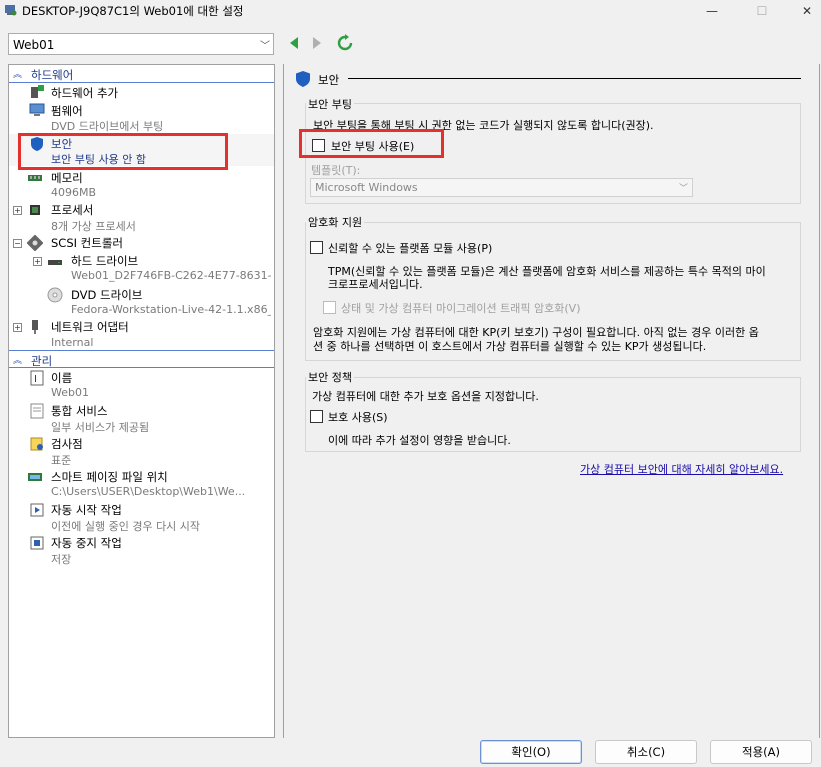  What do you see at coordinates (141, 44) in the screenshot?
I see `vm-selector: Web01 ﹀` at bounding box center [141, 44].